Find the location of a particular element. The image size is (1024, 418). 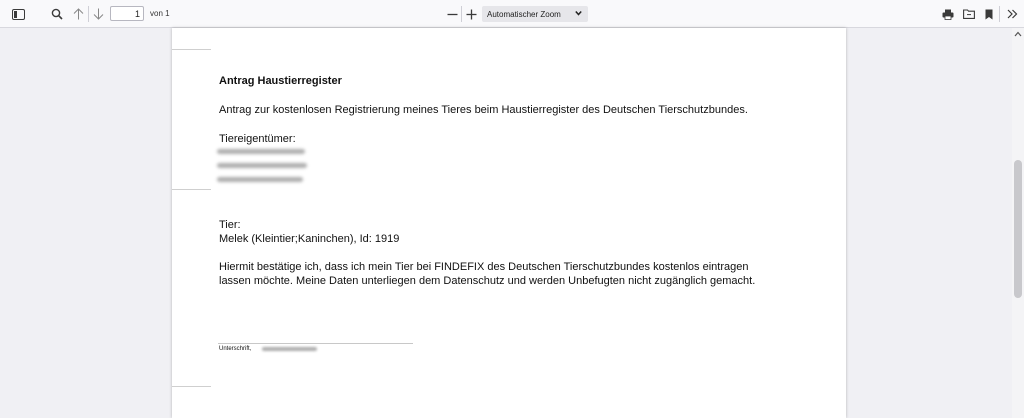

double-chevron-right-icon is located at coordinates (1012, 14).